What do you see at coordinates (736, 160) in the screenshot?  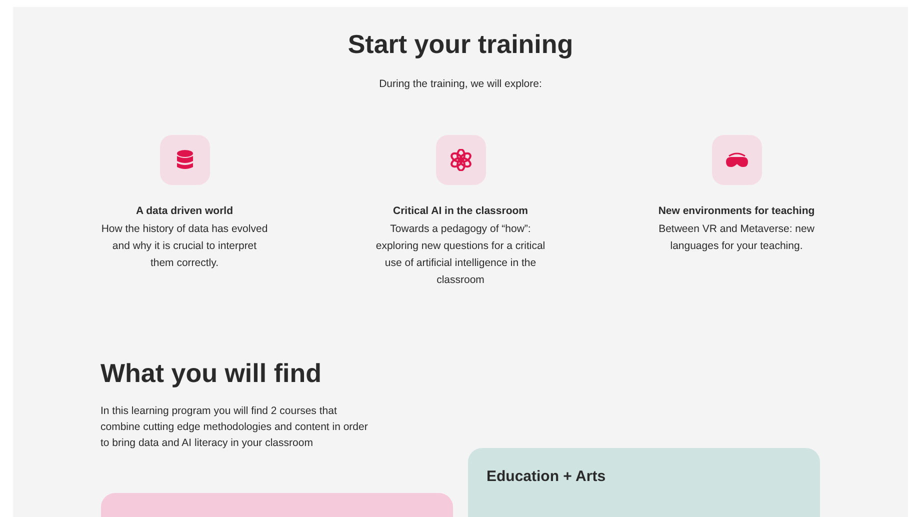 I see `vr-headset-icon` at bounding box center [736, 160].